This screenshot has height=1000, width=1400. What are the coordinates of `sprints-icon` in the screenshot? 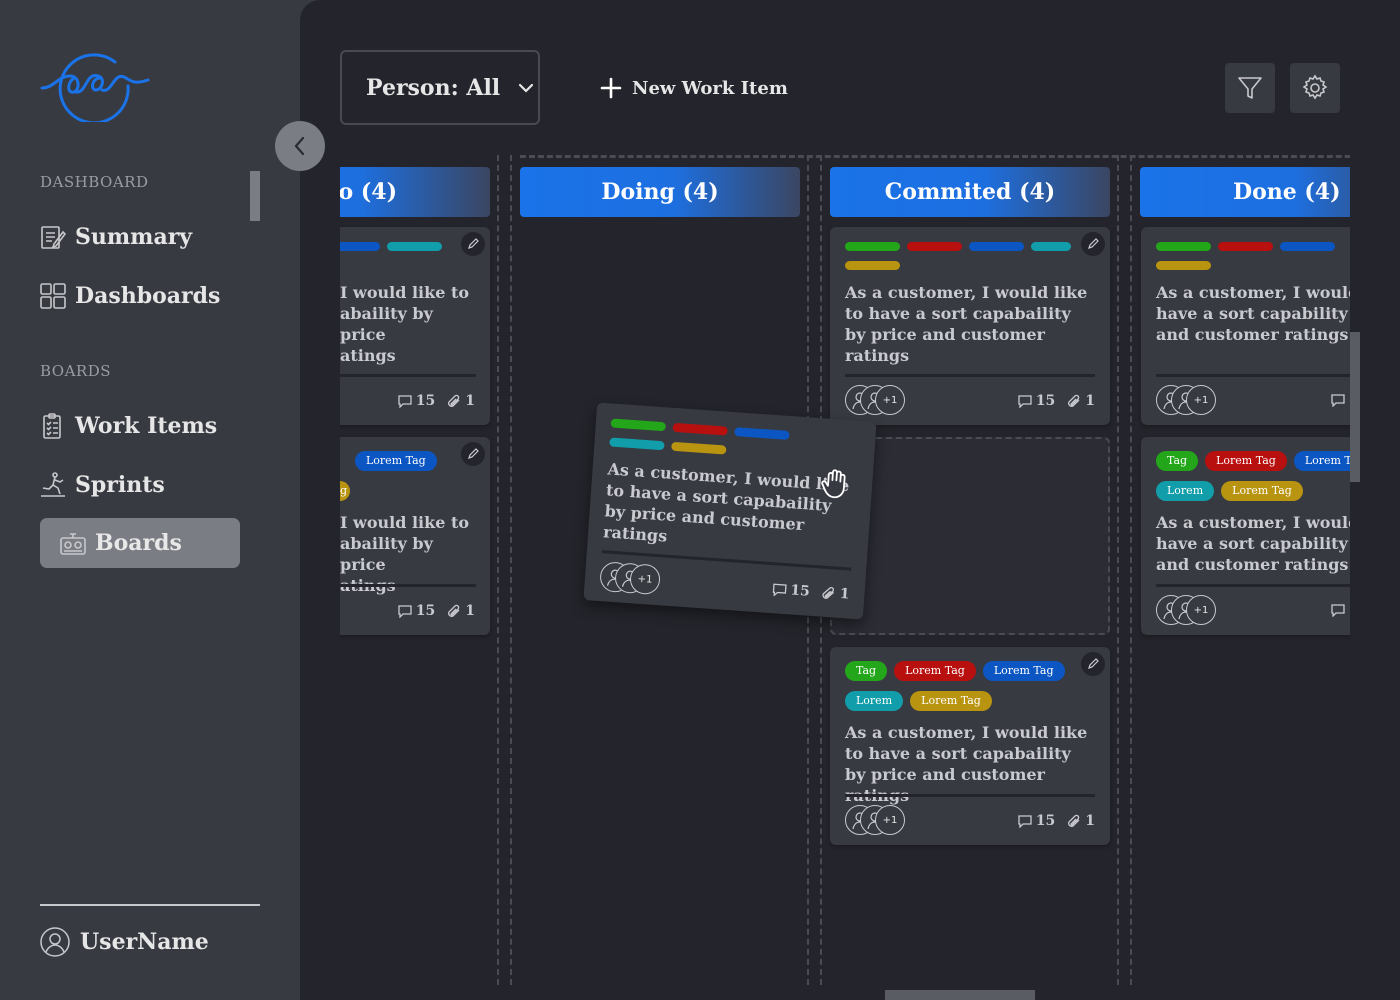 It's located at (53, 484).